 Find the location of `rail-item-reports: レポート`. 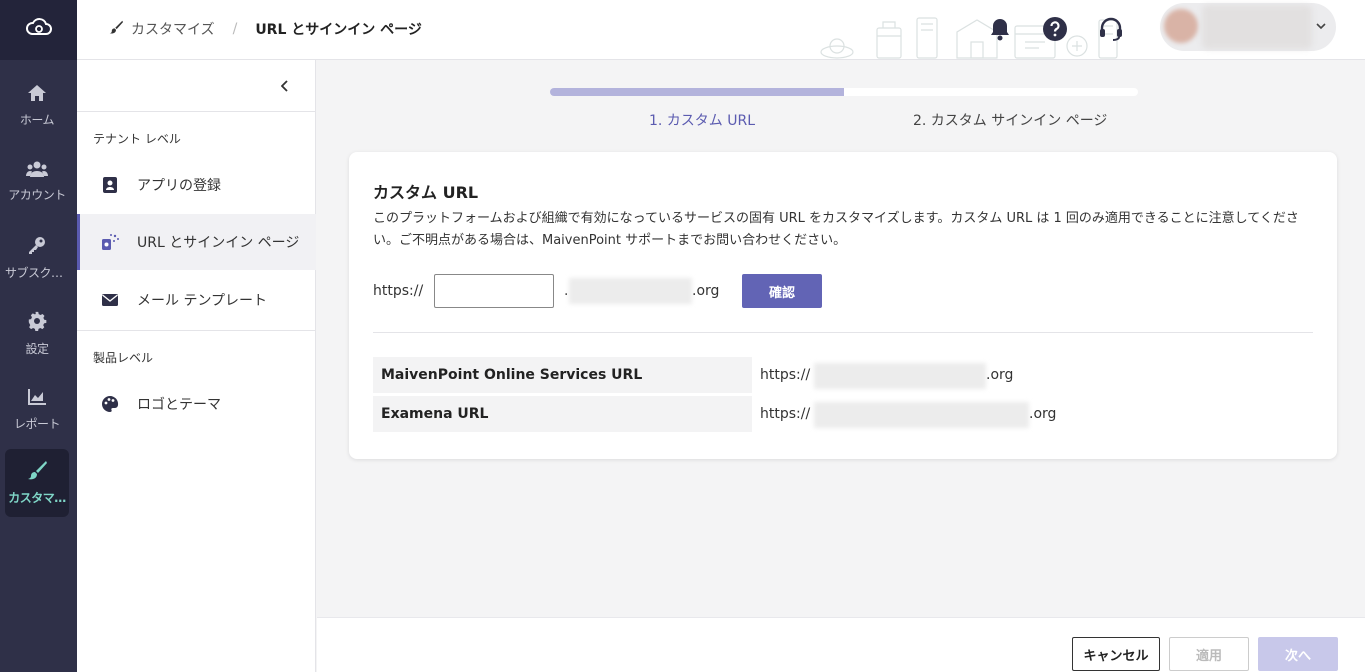

rail-item-reports: レポート is located at coordinates (37, 410).